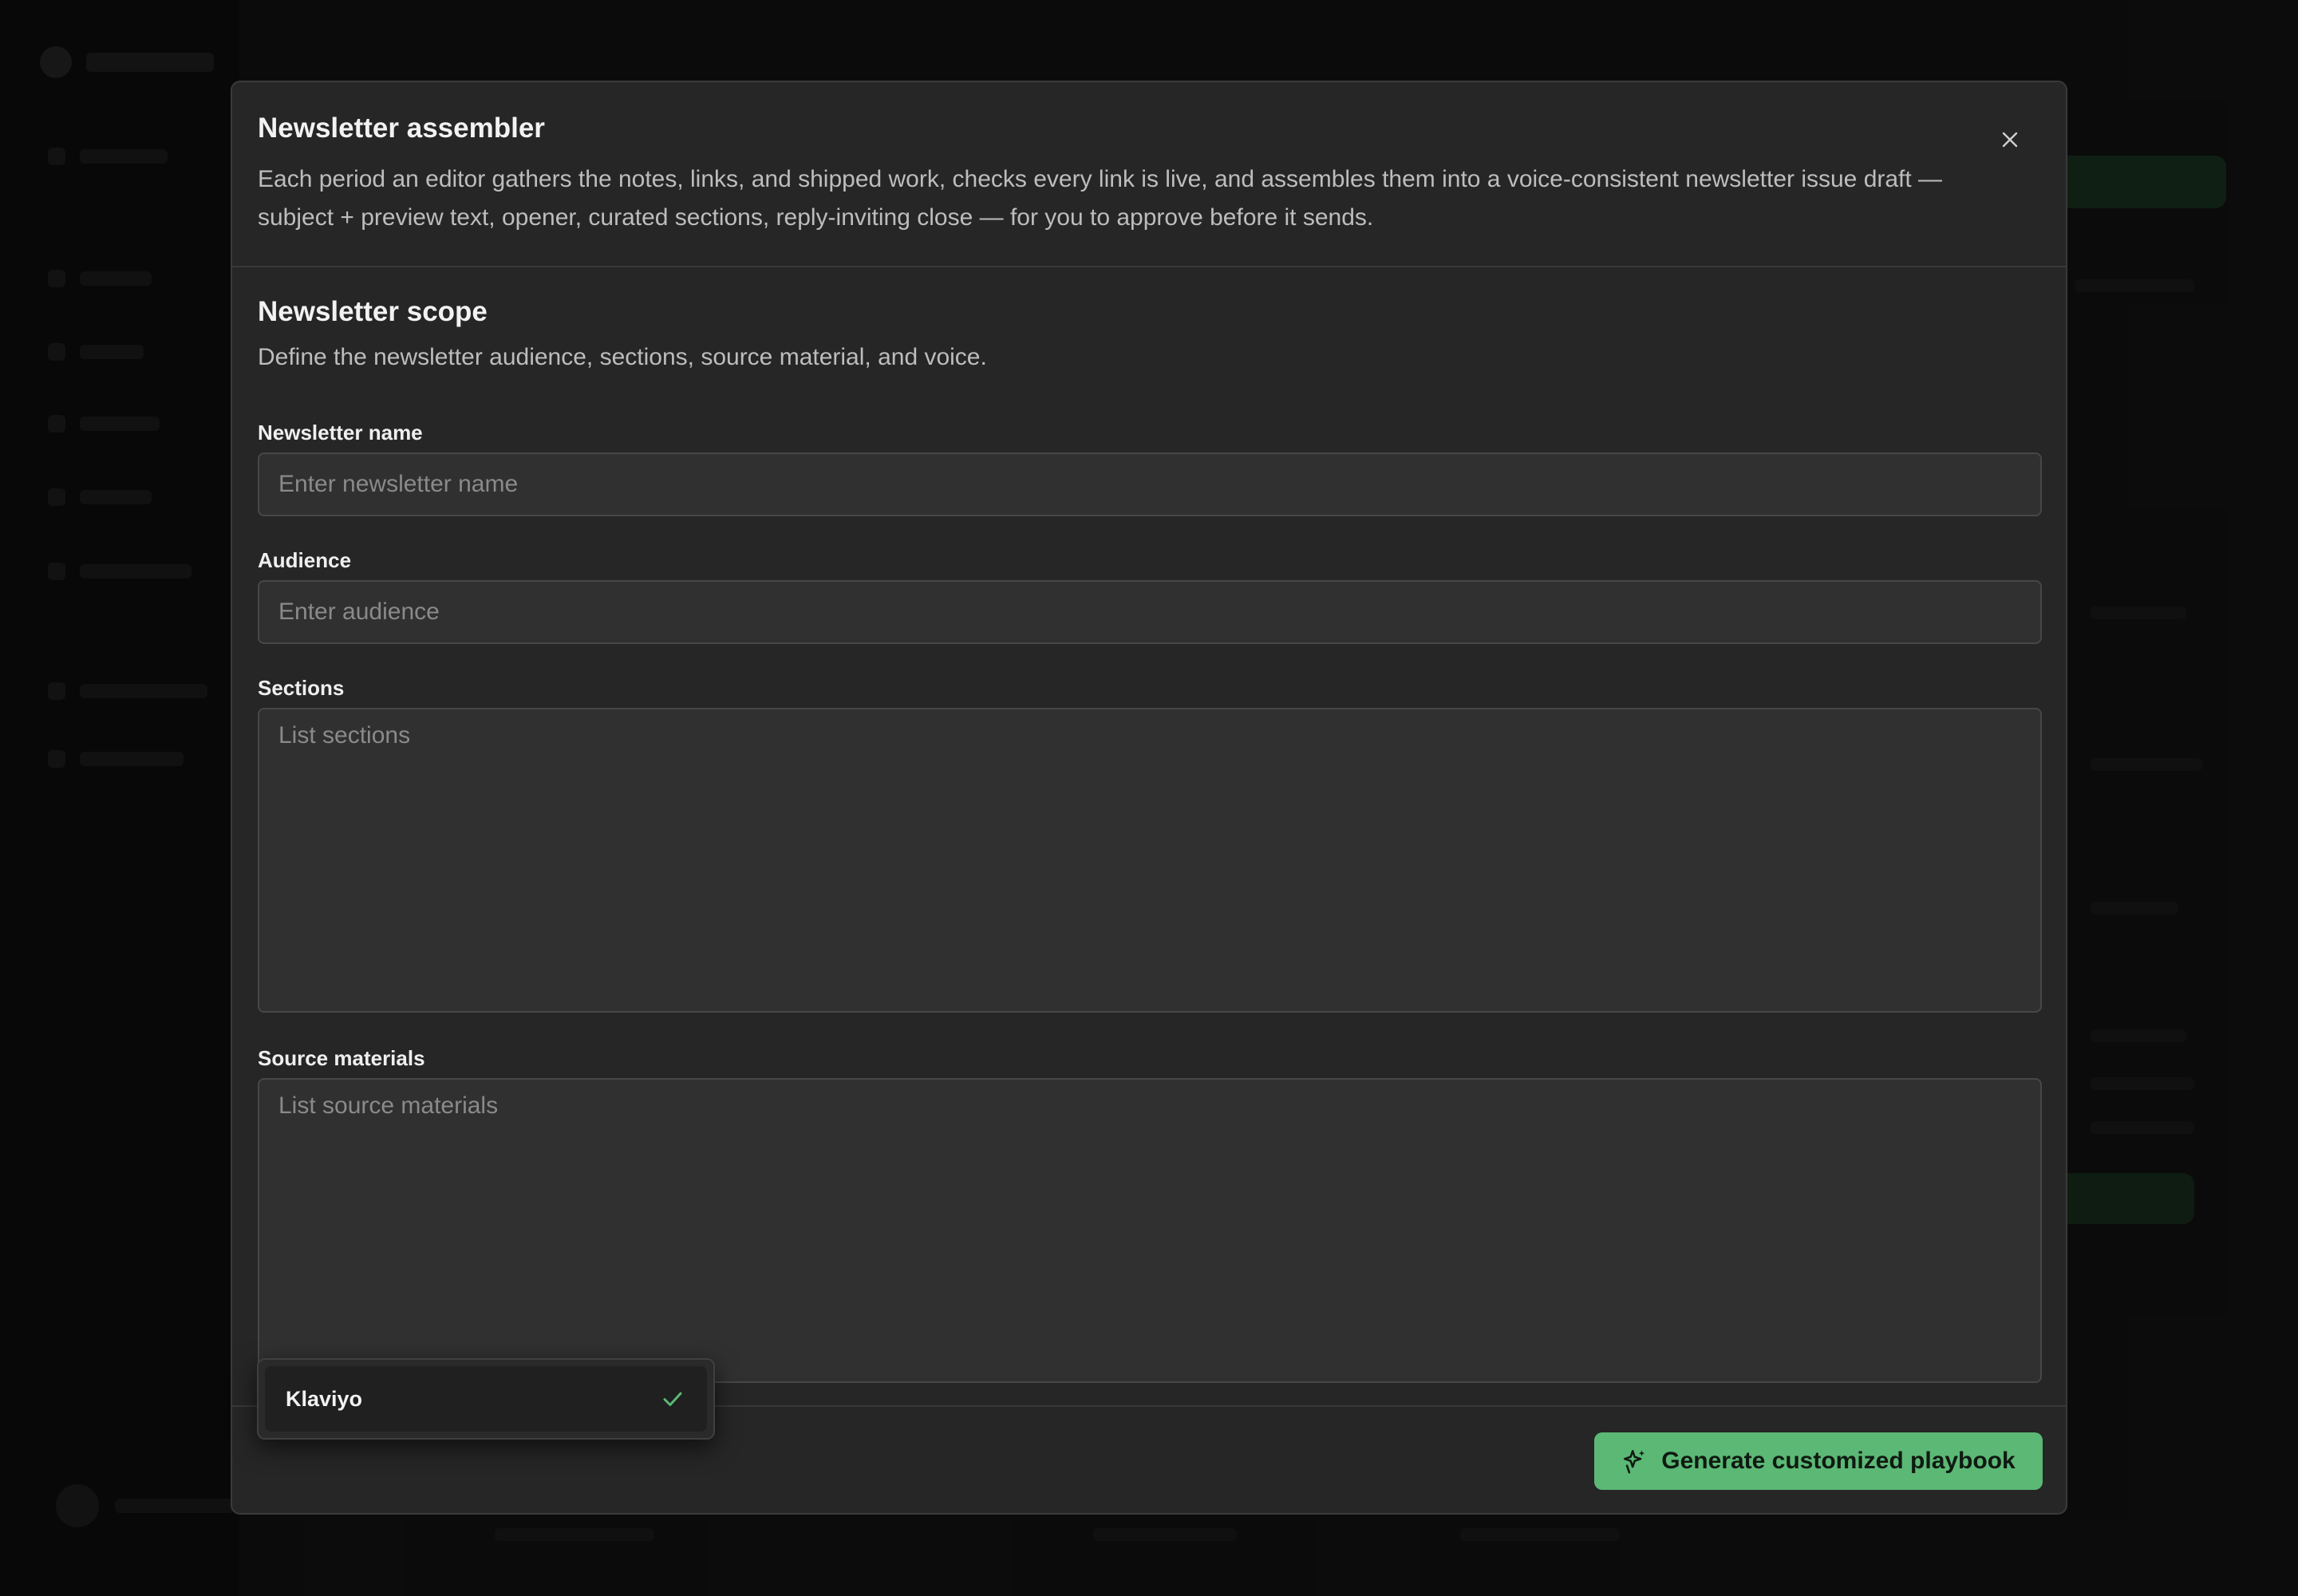 The image size is (2298, 1596). What do you see at coordinates (342, 1058) in the screenshot?
I see `source-materials-label: Source materials` at bounding box center [342, 1058].